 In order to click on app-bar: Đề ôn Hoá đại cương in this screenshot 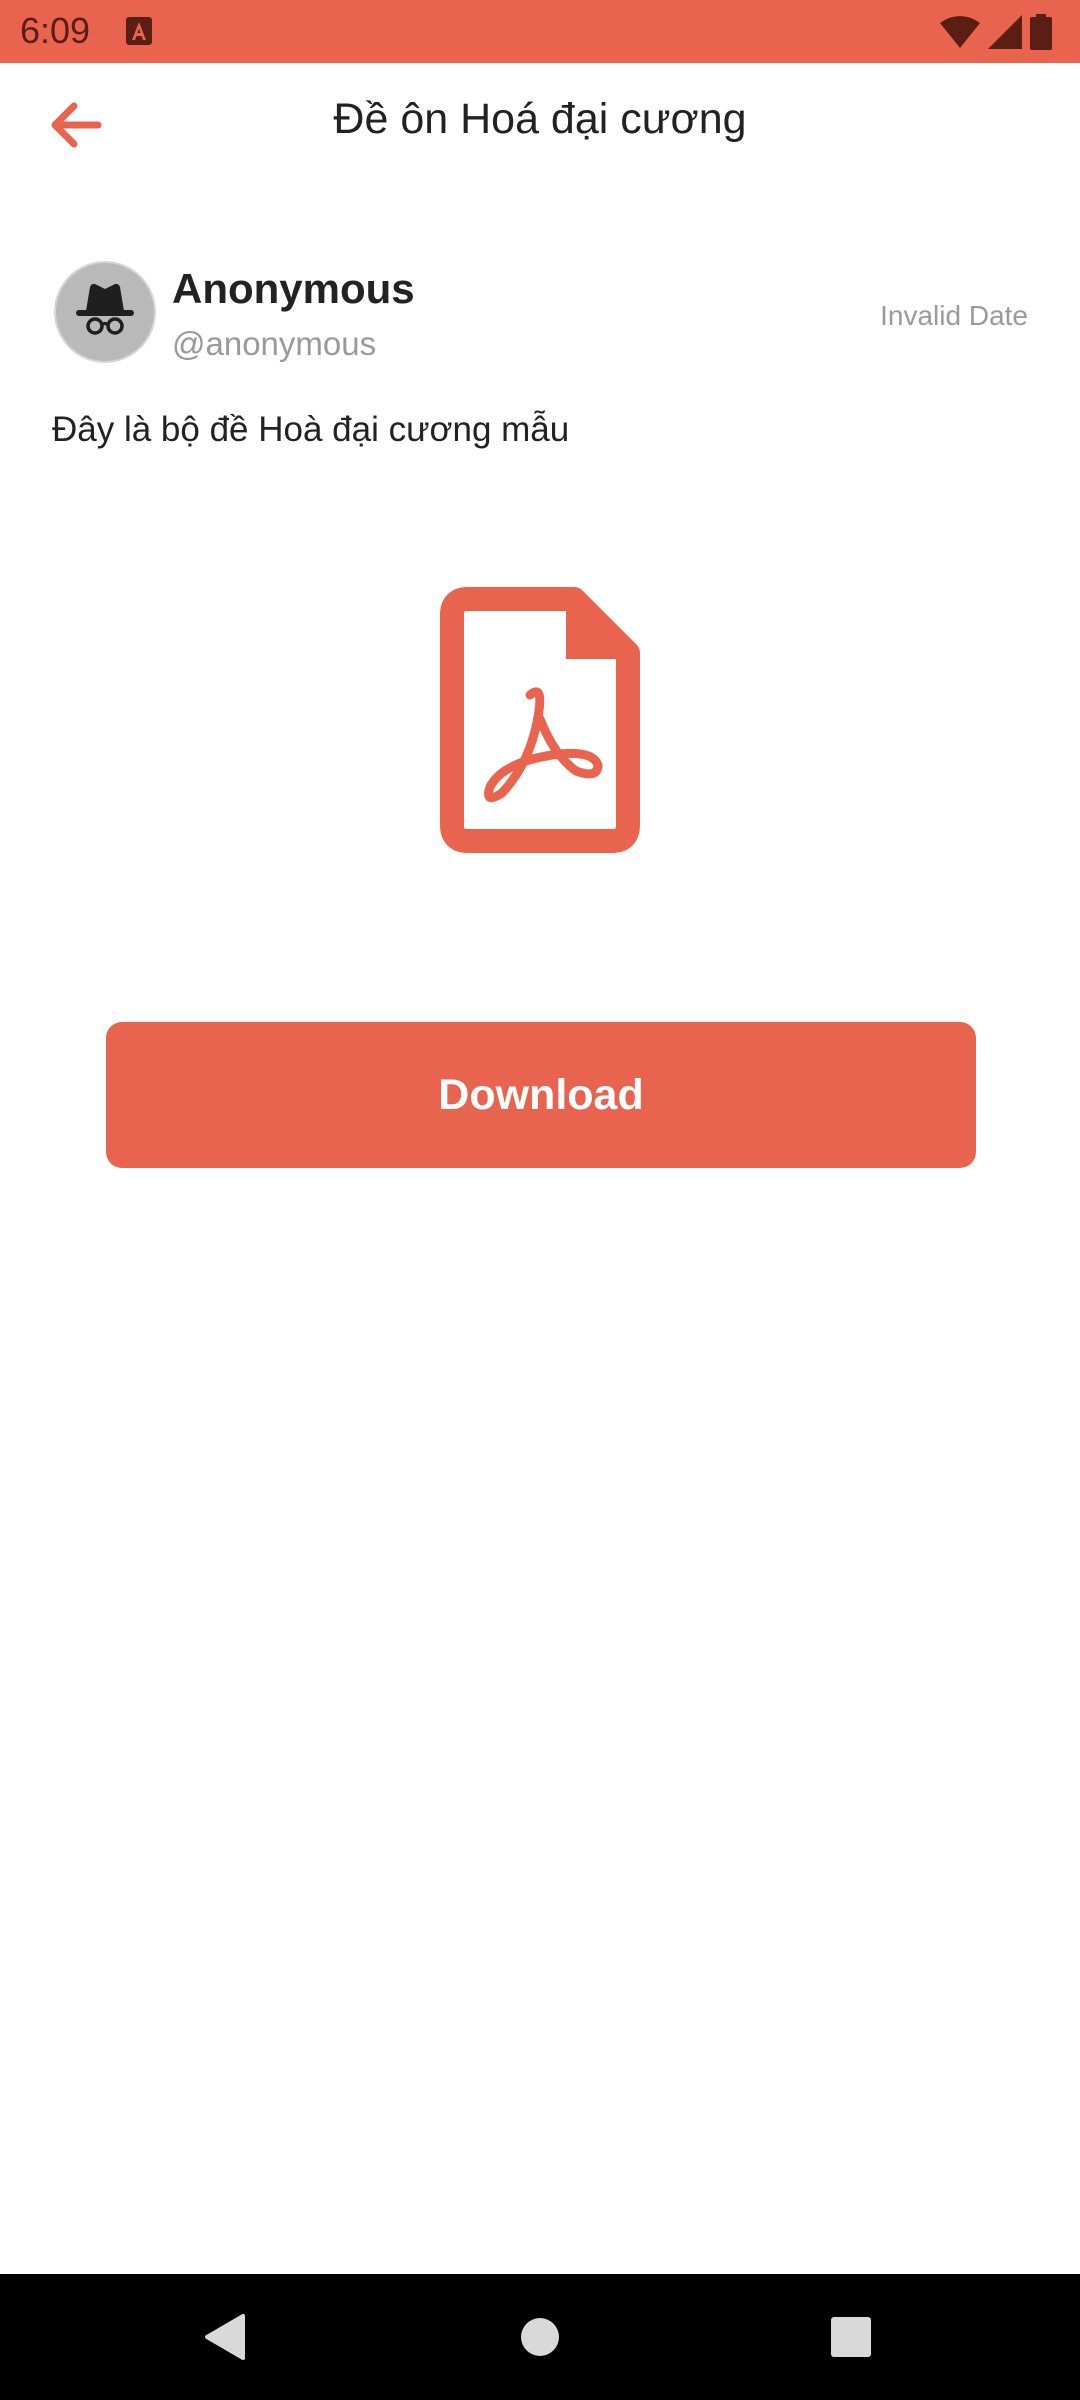, I will do `click(540, 123)`.